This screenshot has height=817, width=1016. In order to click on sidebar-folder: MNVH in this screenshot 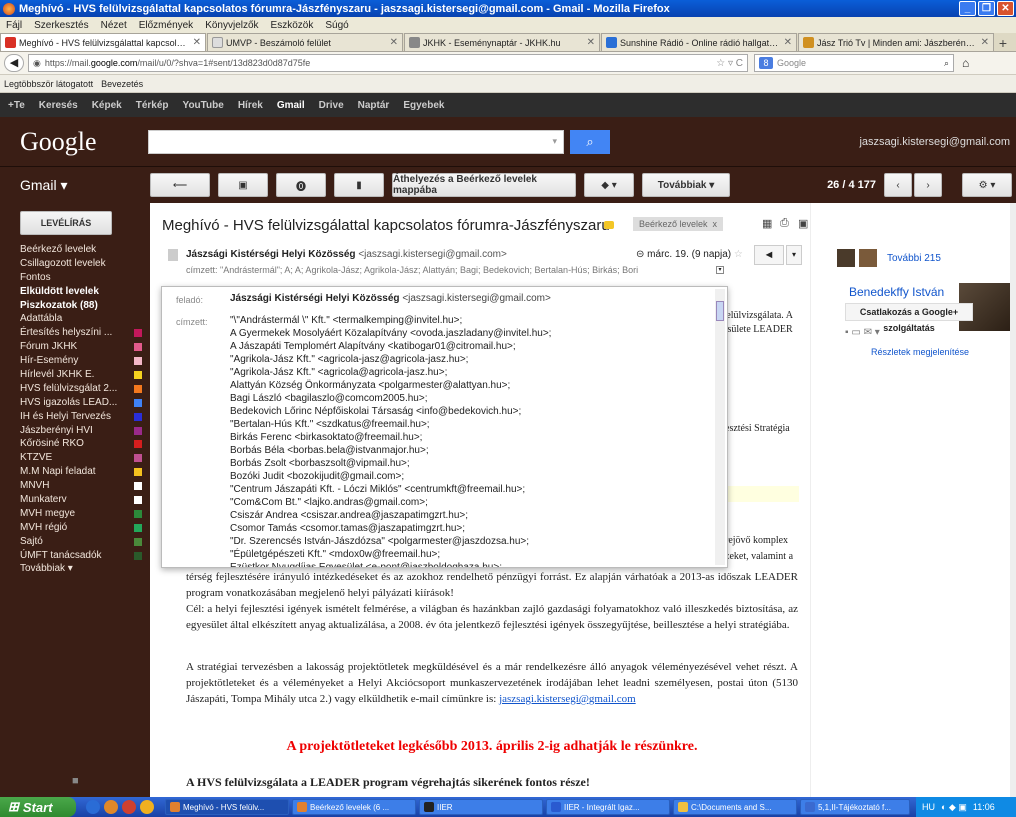, I will do `click(83, 486)`.